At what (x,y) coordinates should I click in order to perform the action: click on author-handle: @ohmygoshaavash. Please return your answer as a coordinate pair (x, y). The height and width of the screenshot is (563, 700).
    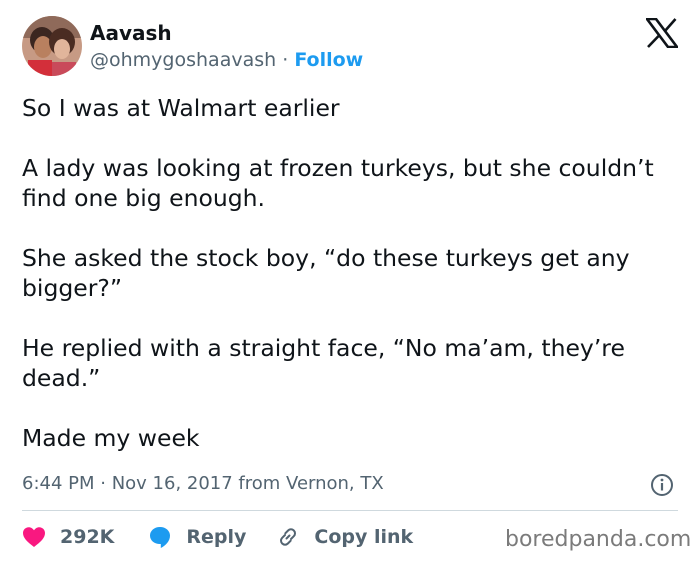
    Looking at the image, I should click on (183, 60).